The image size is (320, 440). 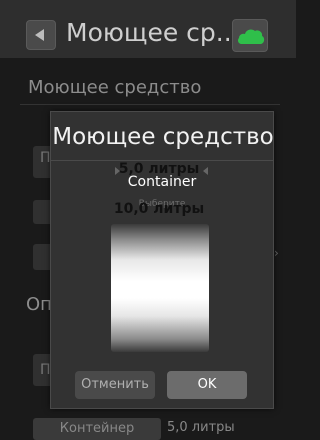 I want to click on cloud-button, so click(x=250, y=35).